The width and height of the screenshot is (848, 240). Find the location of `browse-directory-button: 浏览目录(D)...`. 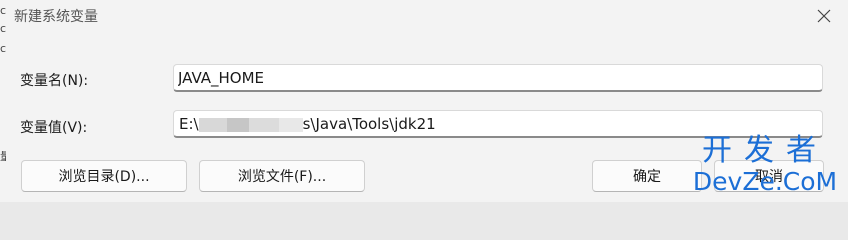

browse-directory-button: 浏览目录(D)... is located at coordinates (104, 176).